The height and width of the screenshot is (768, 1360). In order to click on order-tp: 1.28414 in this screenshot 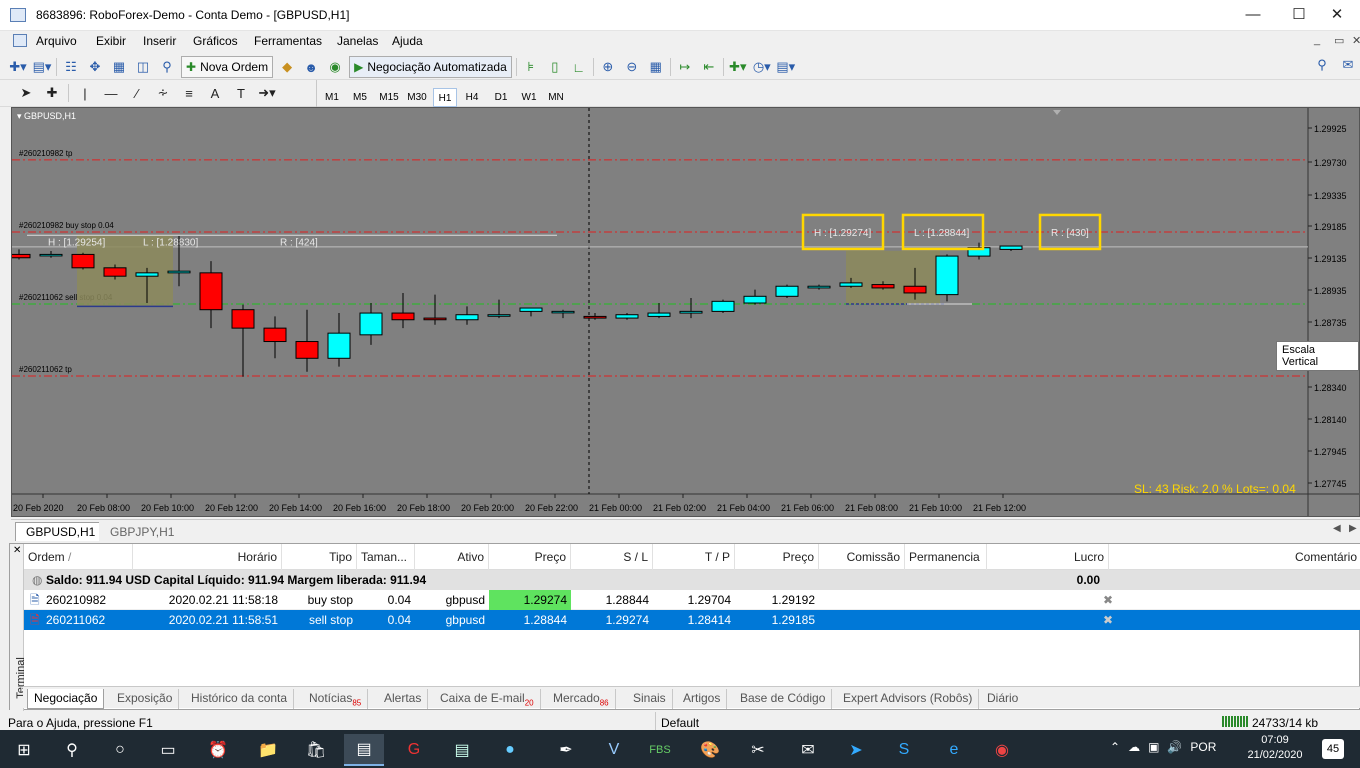, I will do `click(694, 620)`.